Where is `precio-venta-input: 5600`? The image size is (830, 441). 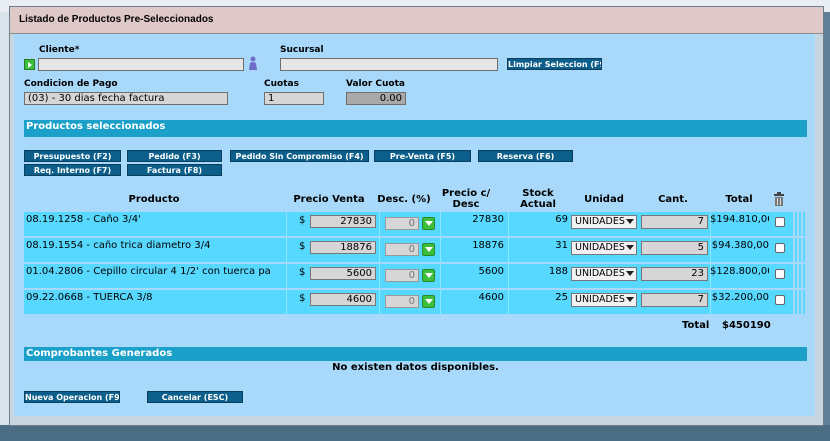
precio-venta-input: 5600 is located at coordinates (343, 273).